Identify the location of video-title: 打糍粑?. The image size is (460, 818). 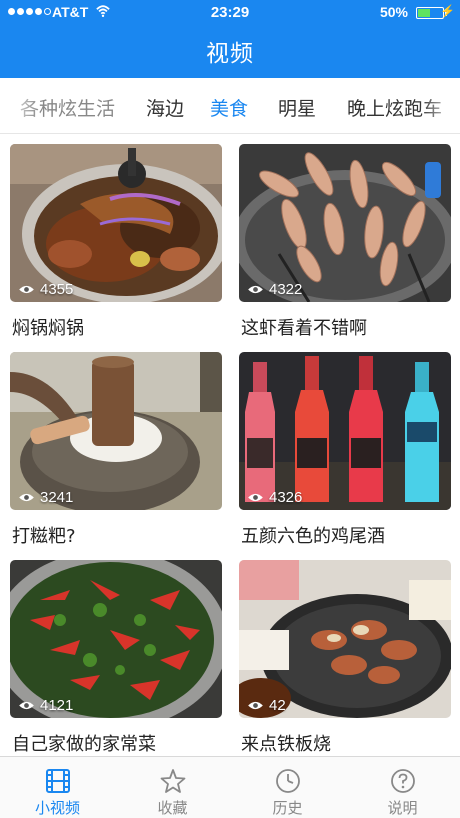
(44, 535).